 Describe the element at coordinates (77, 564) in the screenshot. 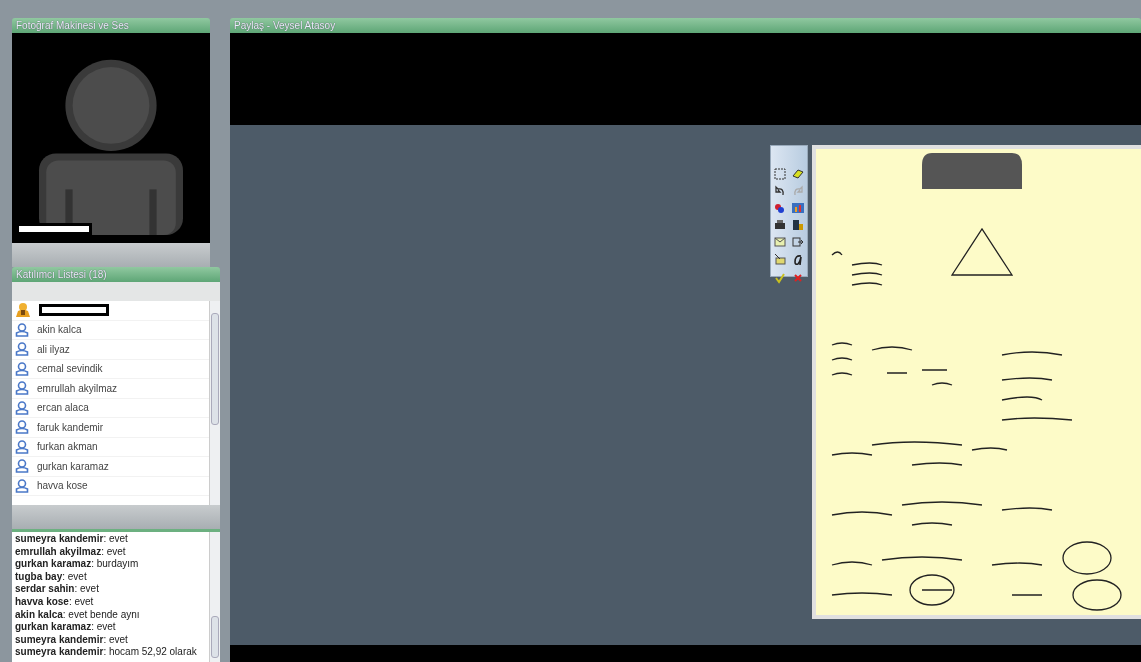

I see `chat-message: gurkan karamaz: burdayım` at that location.